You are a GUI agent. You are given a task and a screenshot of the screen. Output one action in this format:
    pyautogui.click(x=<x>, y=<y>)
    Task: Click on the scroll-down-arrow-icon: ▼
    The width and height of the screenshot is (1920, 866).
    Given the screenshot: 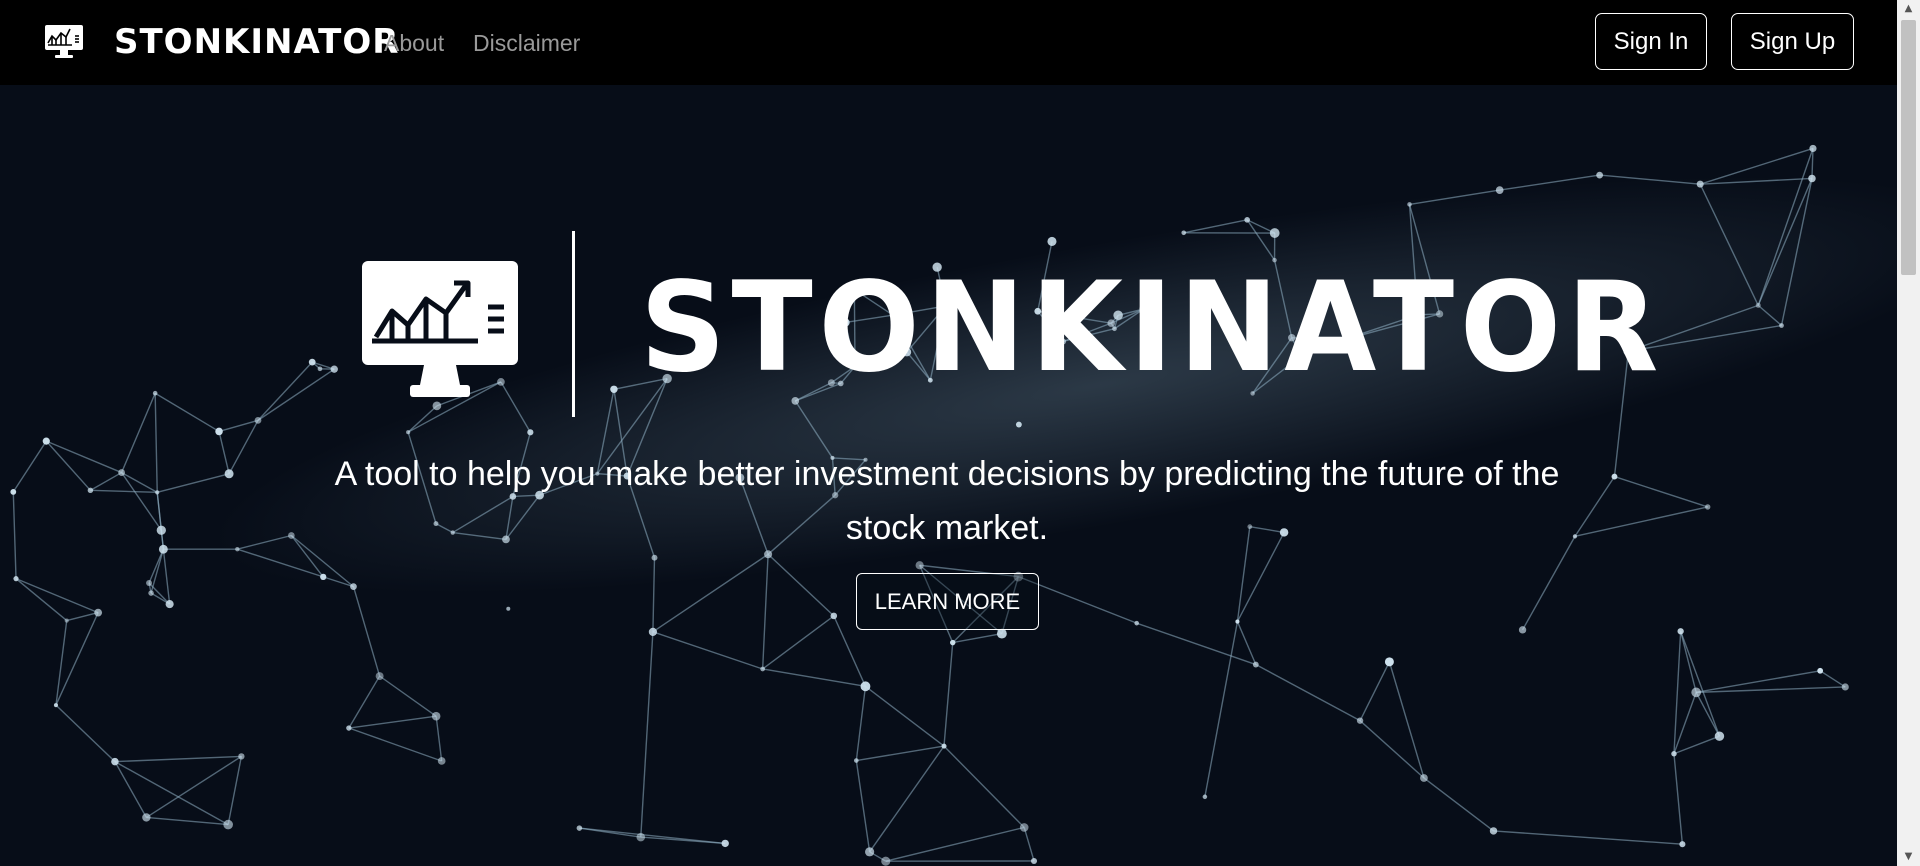 What is the action you would take?
    pyautogui.click(x=1908, y=857)
    